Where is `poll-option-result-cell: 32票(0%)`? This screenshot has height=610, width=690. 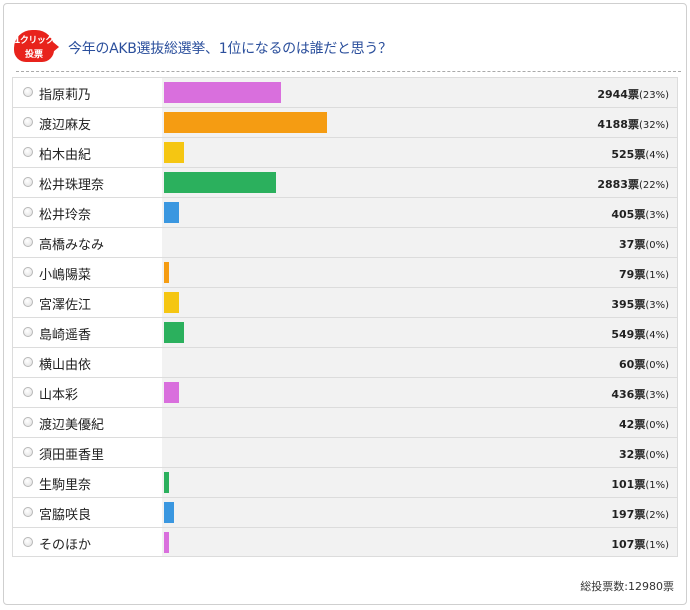
poll-option-result-cell: 32票(0%) is located at coordinates (420, 452).